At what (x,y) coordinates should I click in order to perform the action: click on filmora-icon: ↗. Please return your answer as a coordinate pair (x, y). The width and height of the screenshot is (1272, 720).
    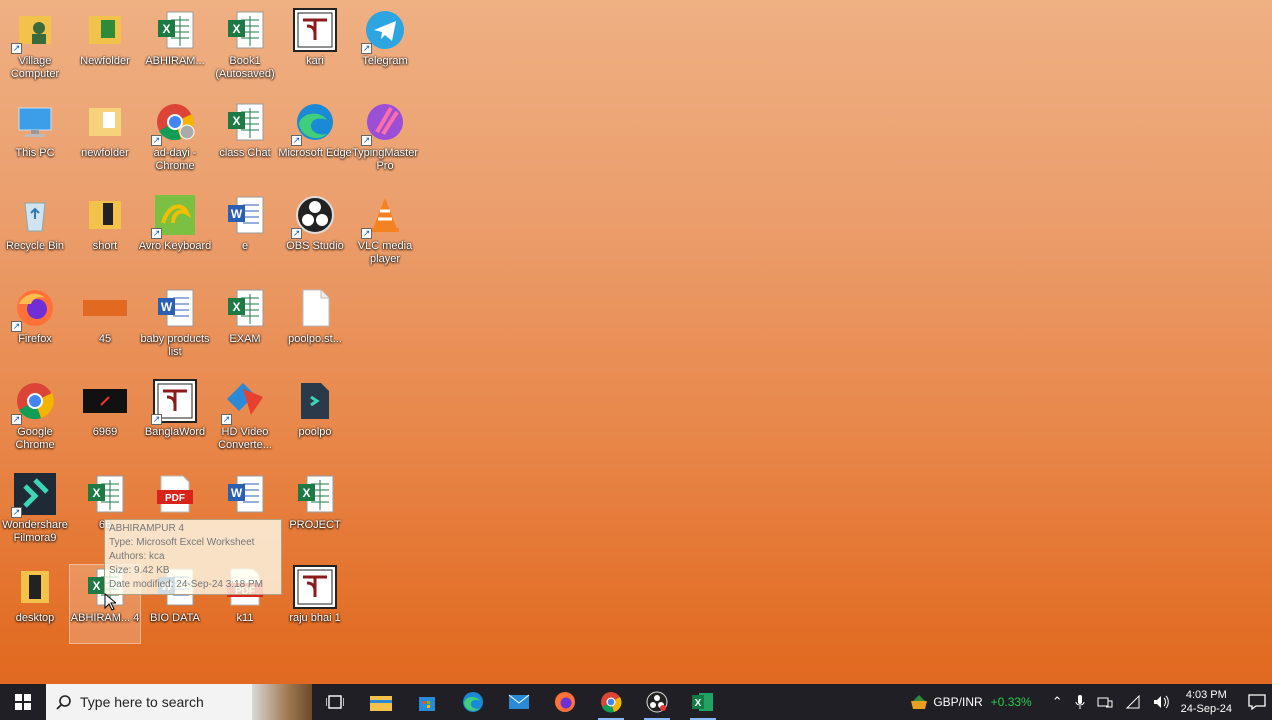
    Looking at the image, I should click on (34, 495).